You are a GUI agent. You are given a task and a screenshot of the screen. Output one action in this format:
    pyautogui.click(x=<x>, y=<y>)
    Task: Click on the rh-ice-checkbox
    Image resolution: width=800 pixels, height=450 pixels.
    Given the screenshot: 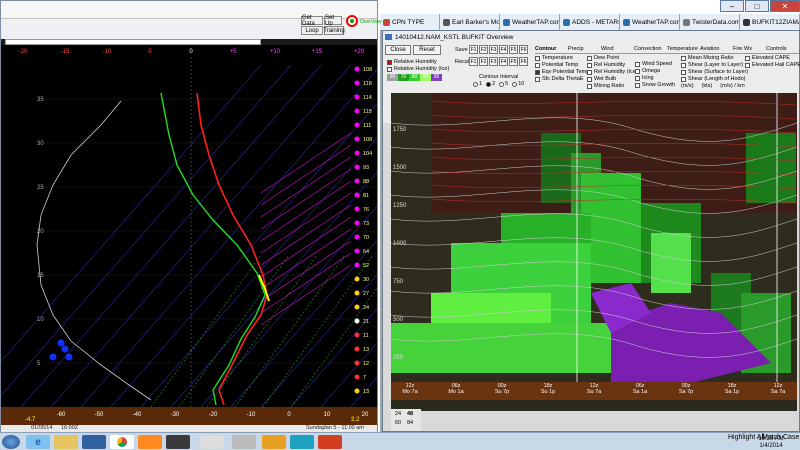 What is the action you would take?
    pyautogui.click(x=389, y=69)
    